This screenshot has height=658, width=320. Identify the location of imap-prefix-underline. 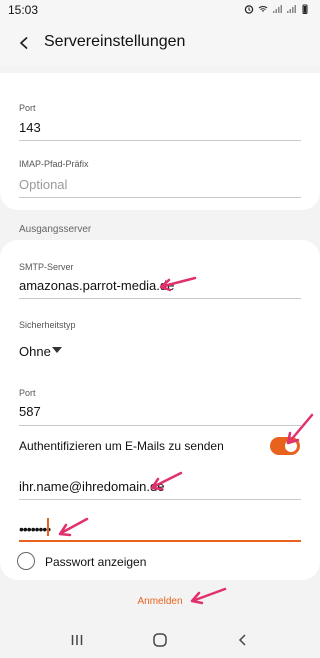
(160, 197).